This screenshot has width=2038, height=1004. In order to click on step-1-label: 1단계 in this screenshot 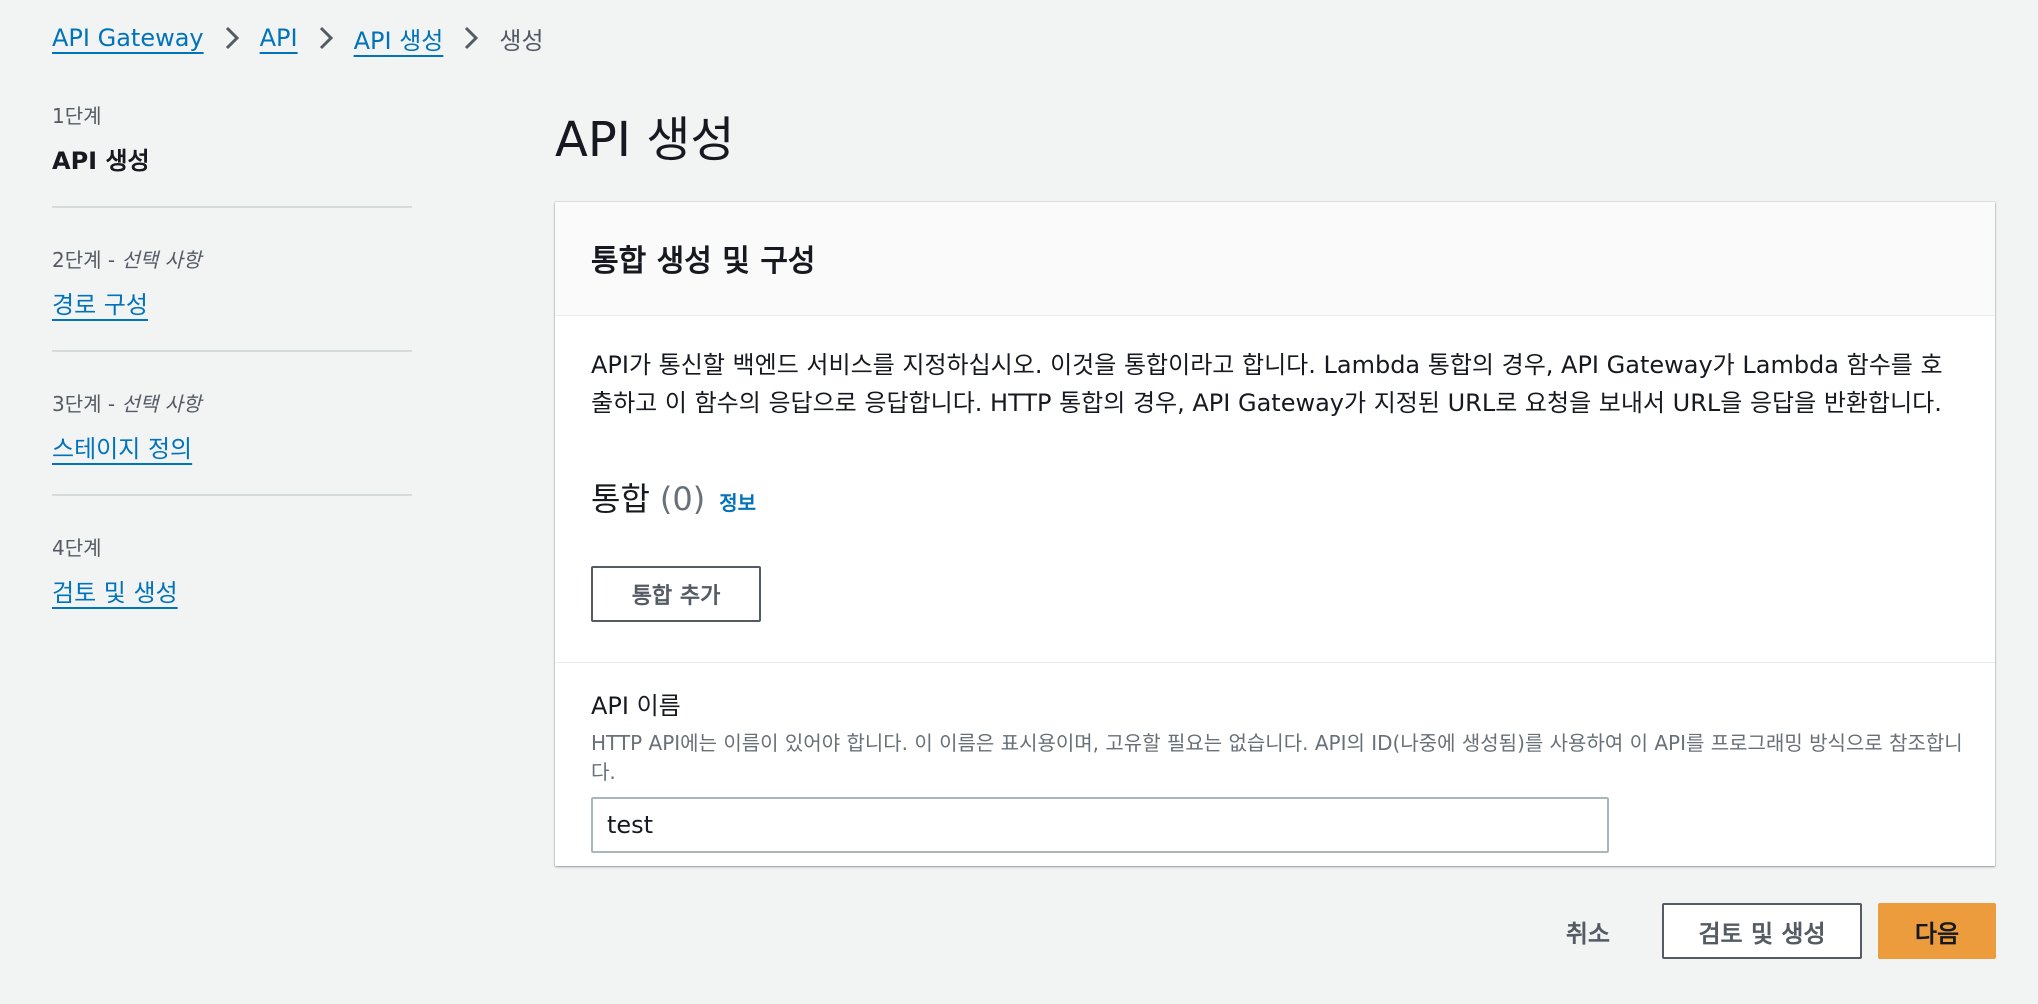, I will do `click(77, 116)`.